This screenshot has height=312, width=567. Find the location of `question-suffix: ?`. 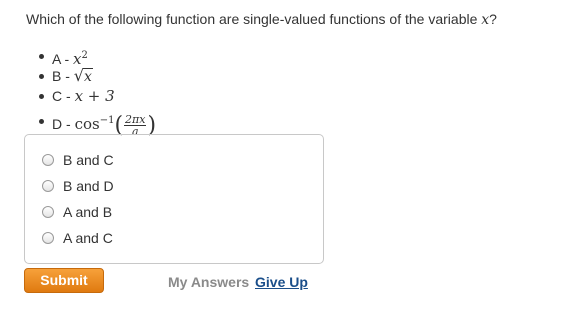

question-suffix: ? is located at coordinates (493, 19).